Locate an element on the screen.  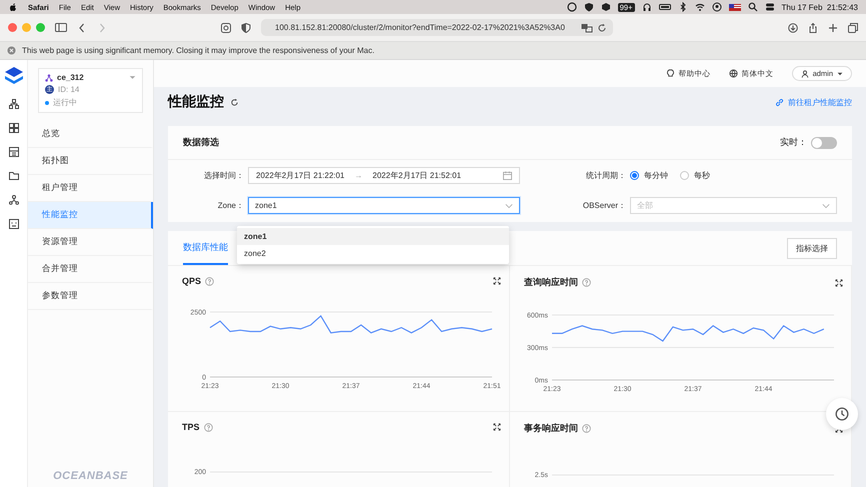
dropdown-option: zone2 is located at coordinates (373, 253).